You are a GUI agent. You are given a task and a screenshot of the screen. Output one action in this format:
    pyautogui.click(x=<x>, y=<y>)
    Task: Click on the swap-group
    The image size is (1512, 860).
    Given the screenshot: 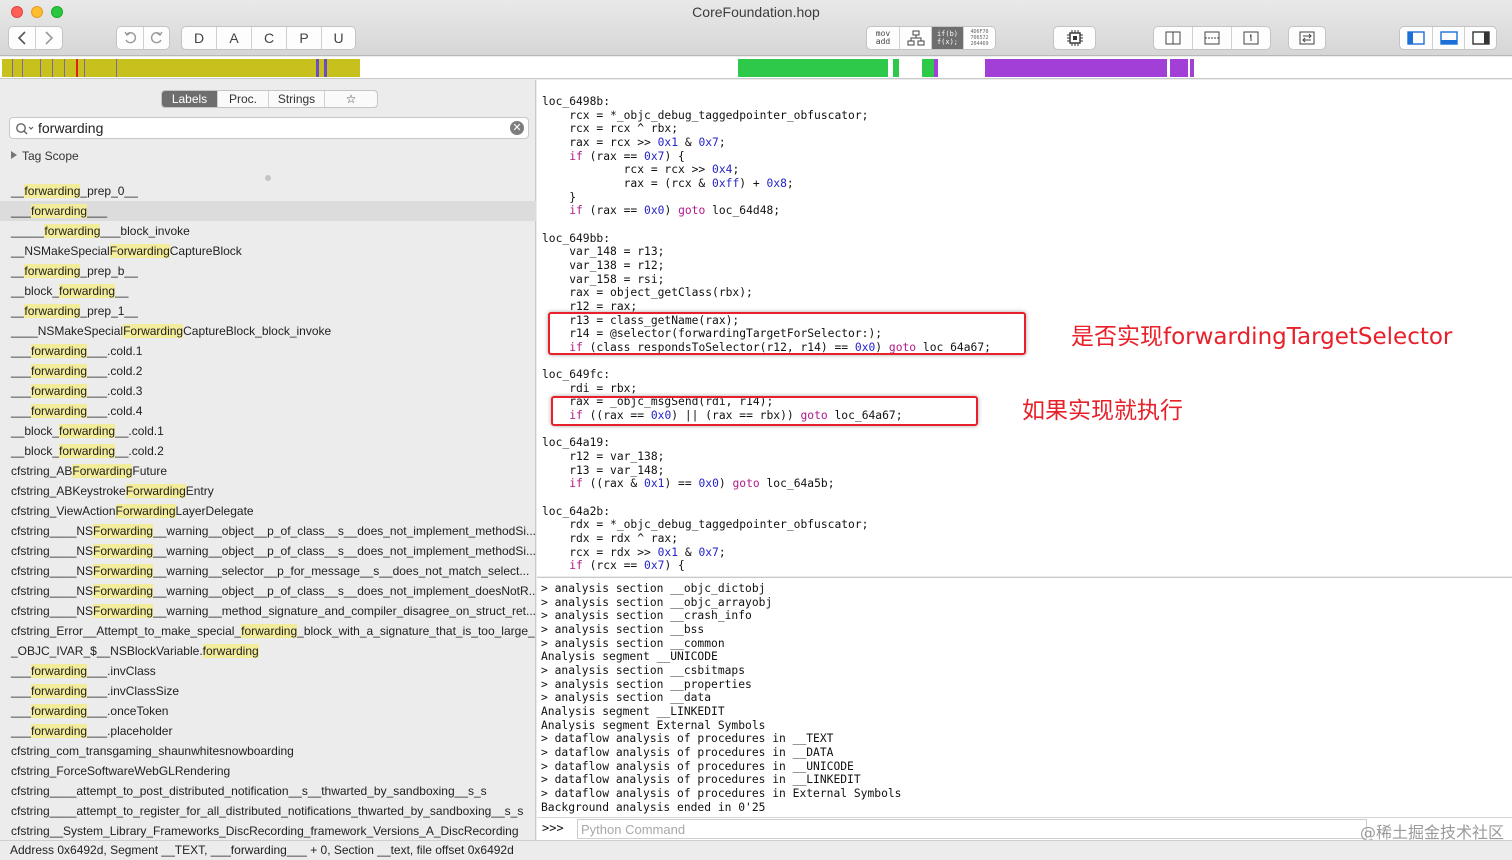 What is the action you would take?
    pyautogui.click(x=1307, y=38)
    